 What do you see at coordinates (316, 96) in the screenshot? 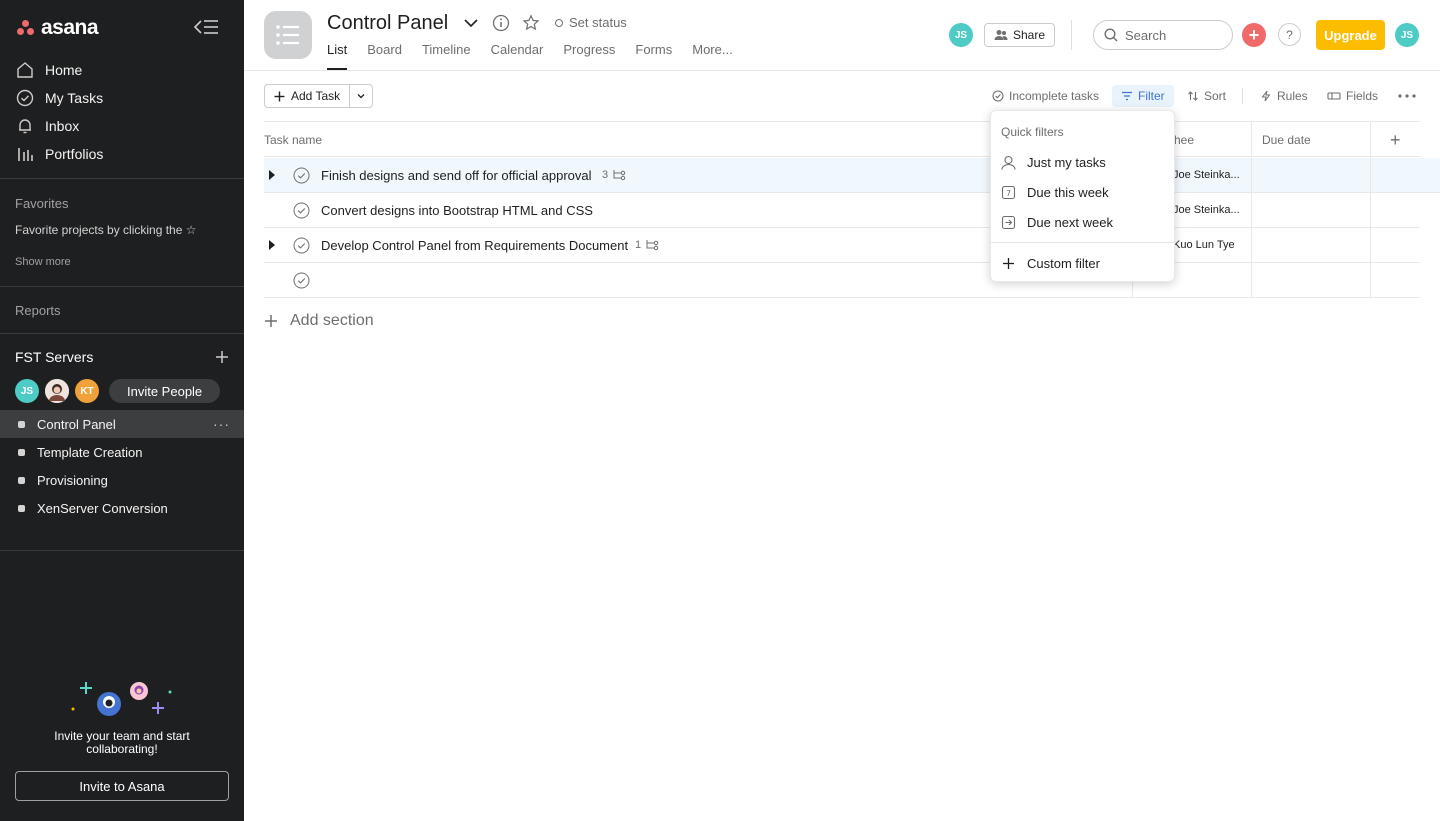
I see `add-task-label: Add Task` at bounding box center [316, 96].